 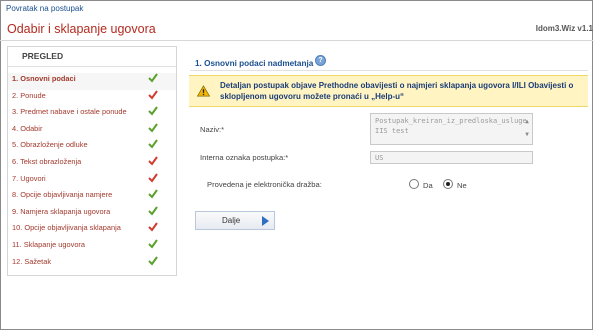 I want to click on warning-icon, so click(x=203, y=91).